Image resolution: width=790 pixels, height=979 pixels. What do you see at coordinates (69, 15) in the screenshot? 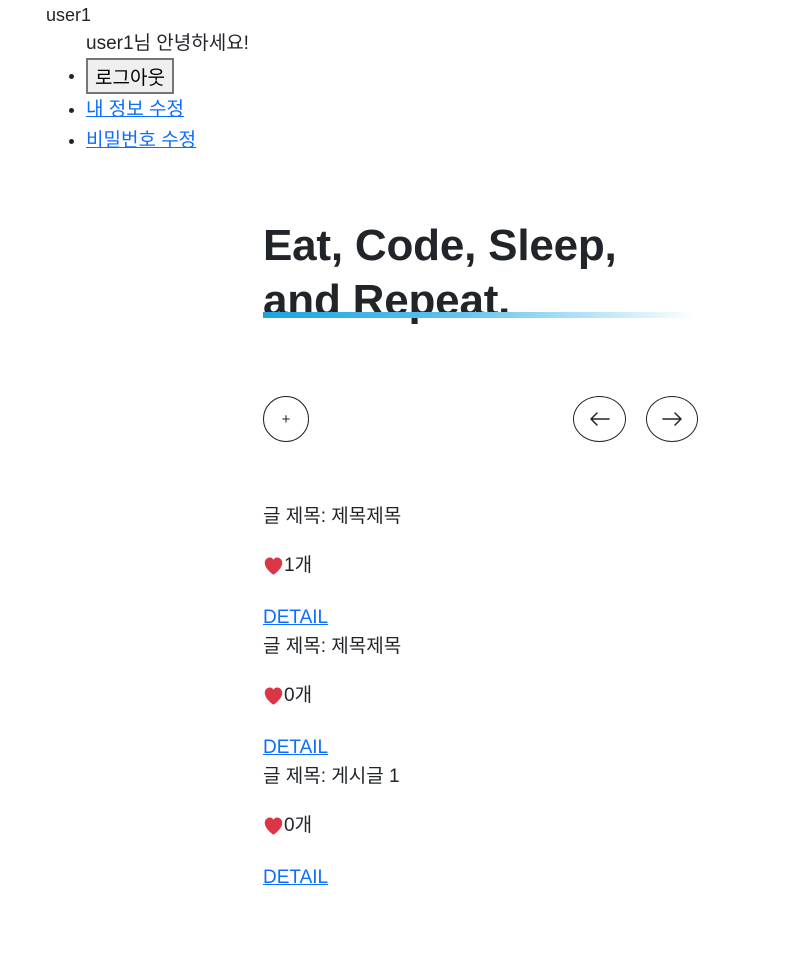
I see `username-label: user1` at bounding box center [69, 15].